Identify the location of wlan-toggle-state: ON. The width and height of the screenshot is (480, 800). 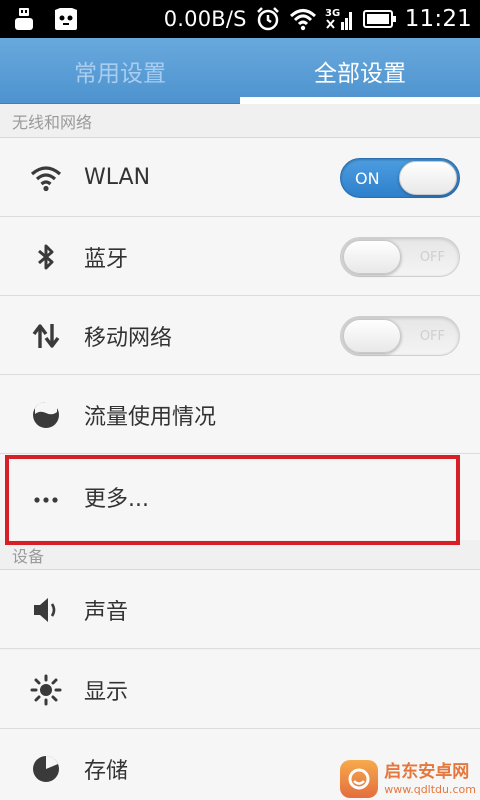
(367, 178).